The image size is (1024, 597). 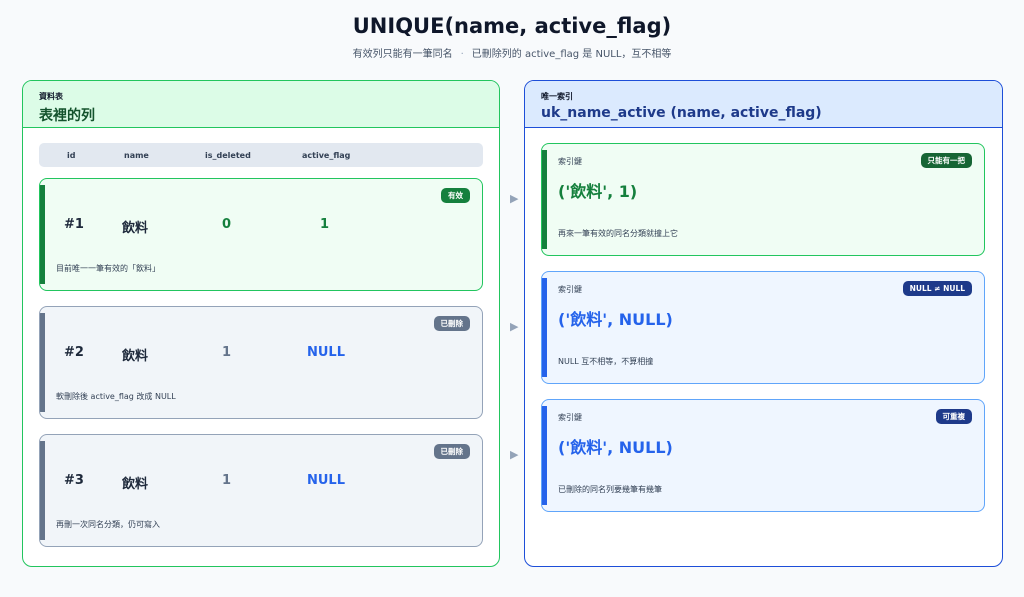 I want to click on column-header-id: id, so click(x=71, y=155).